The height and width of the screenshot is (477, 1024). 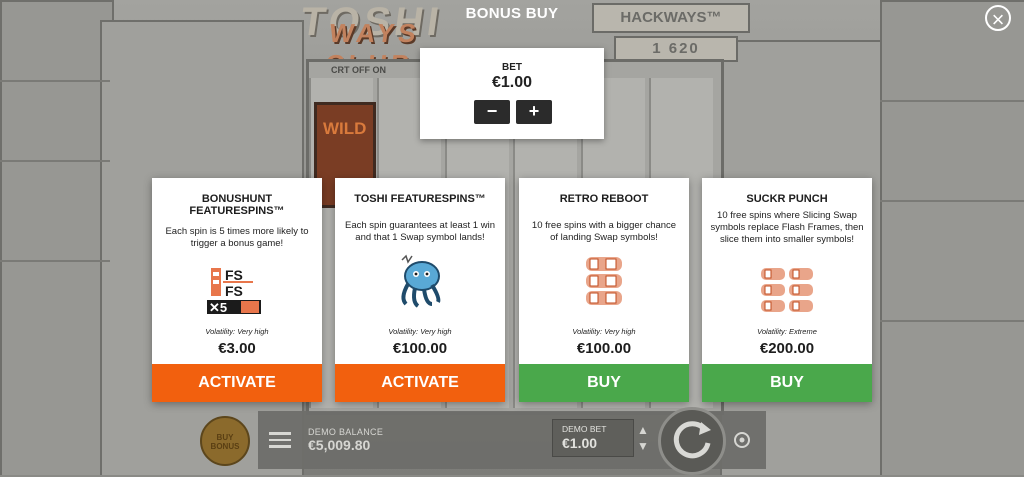 I want to click on building-right, so click(x=952, y=237).